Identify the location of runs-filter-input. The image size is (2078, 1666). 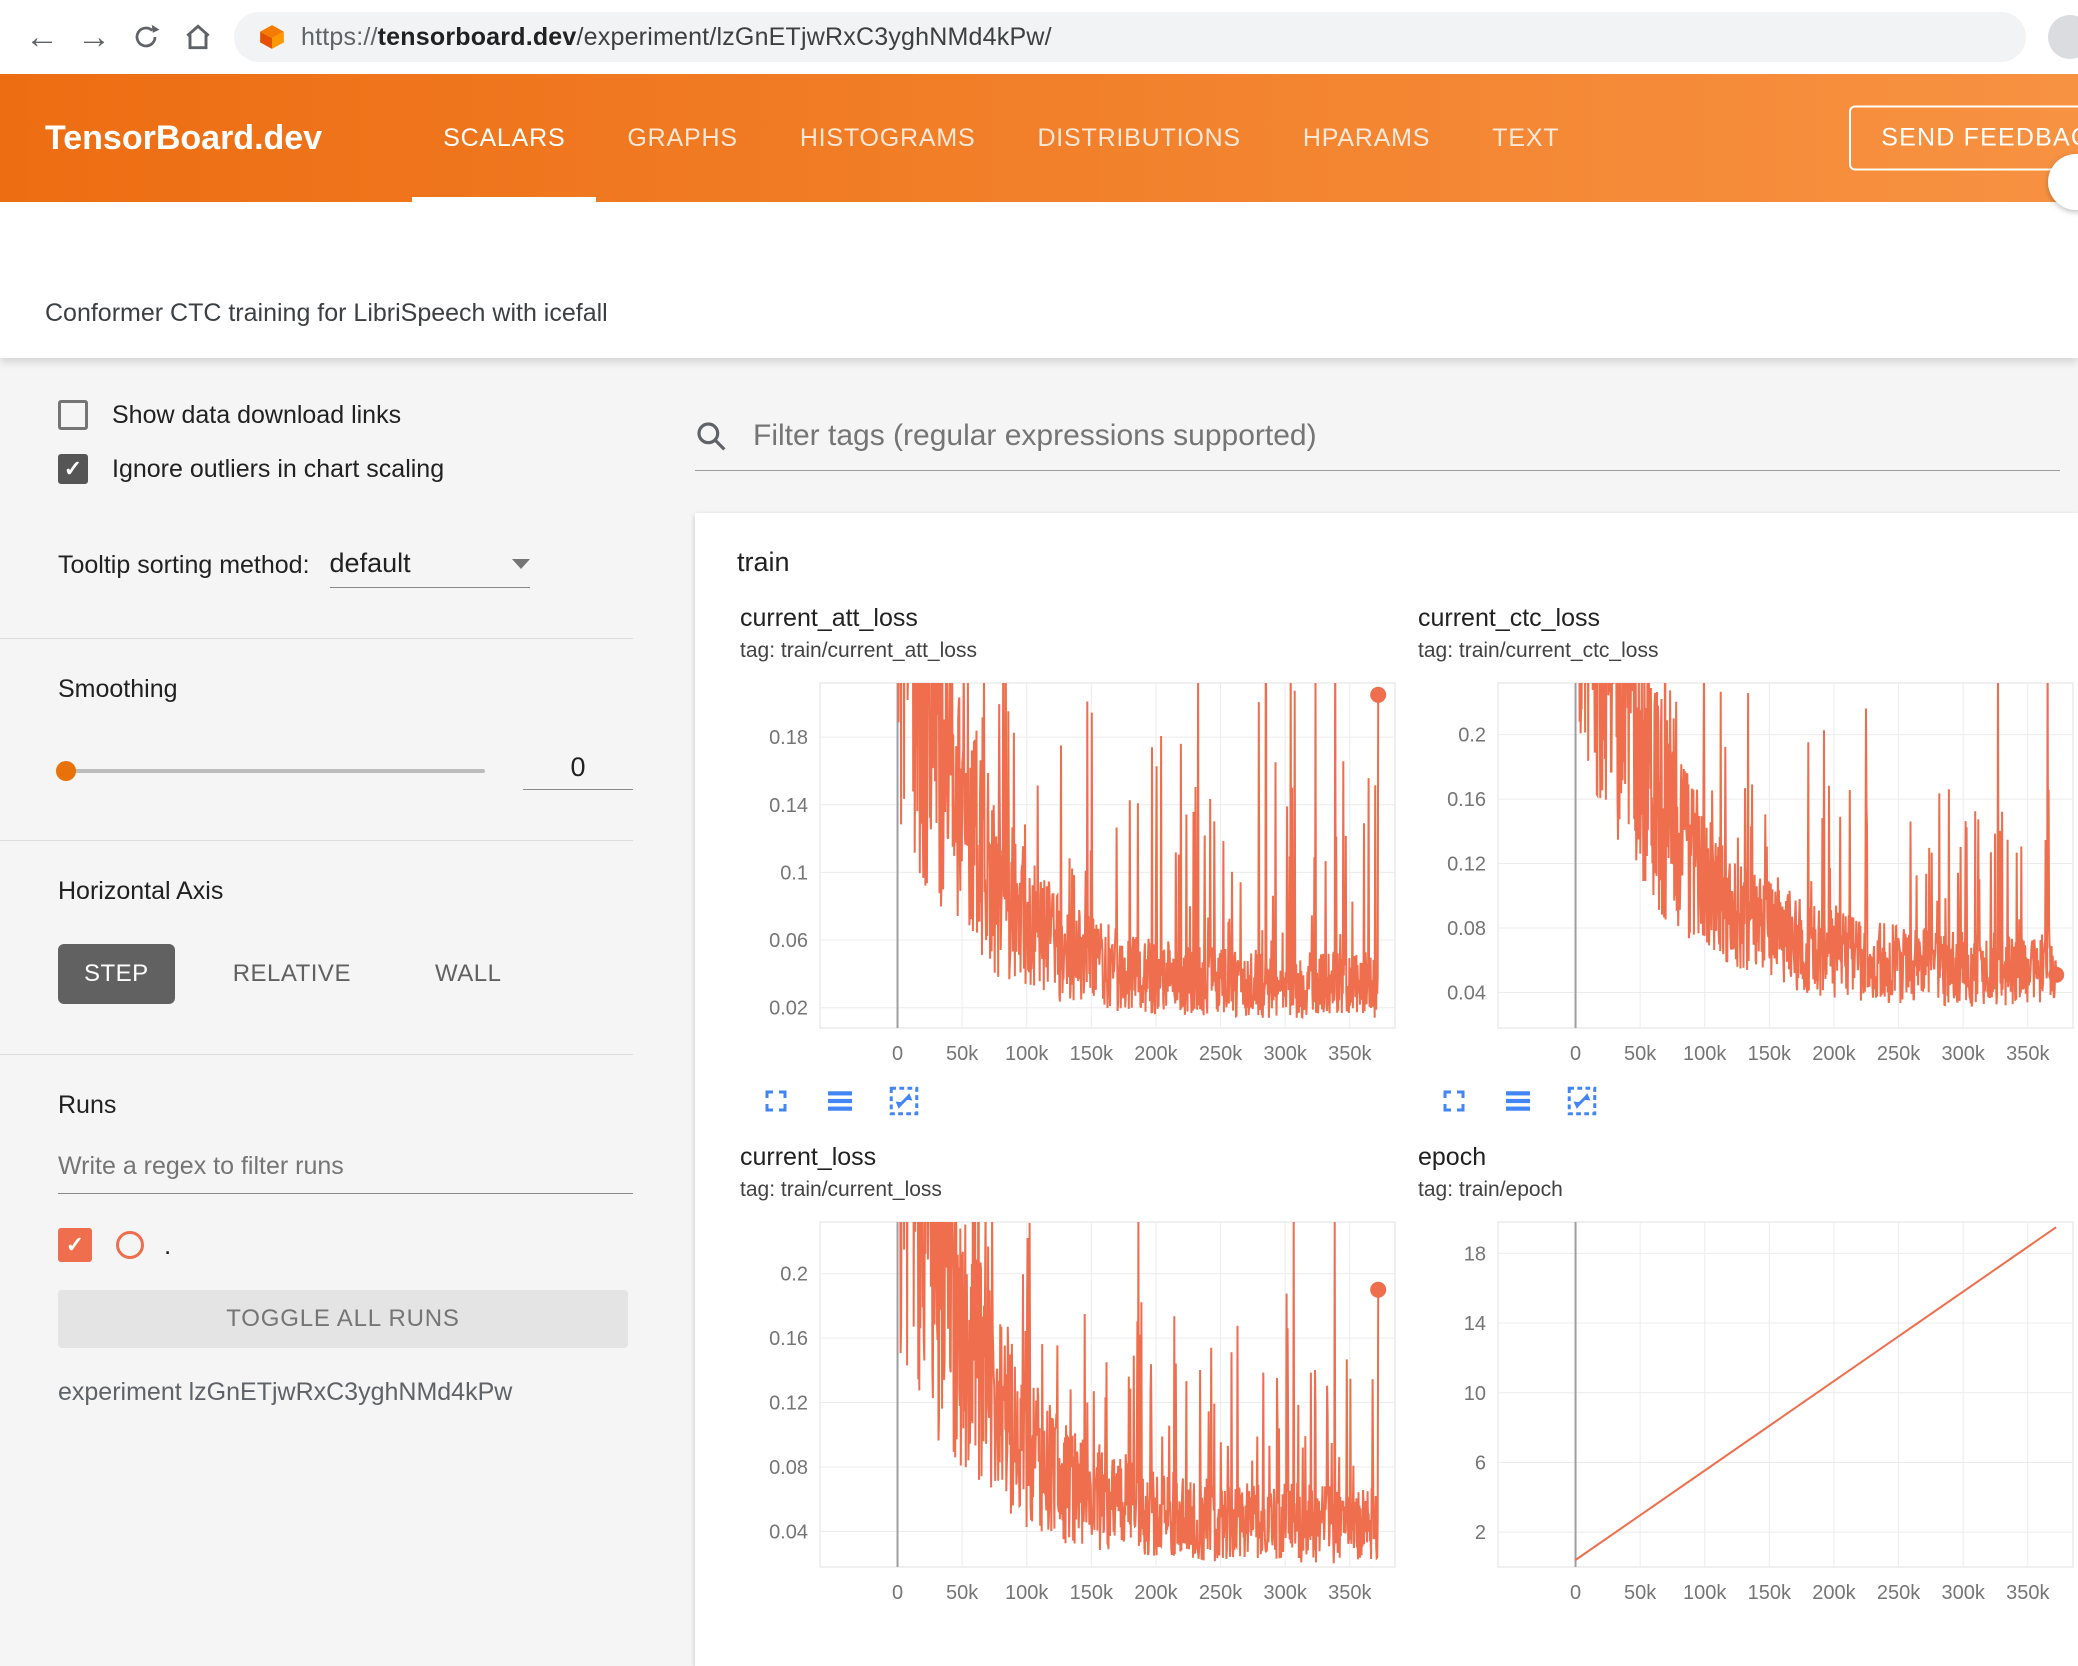
(345, 1173).